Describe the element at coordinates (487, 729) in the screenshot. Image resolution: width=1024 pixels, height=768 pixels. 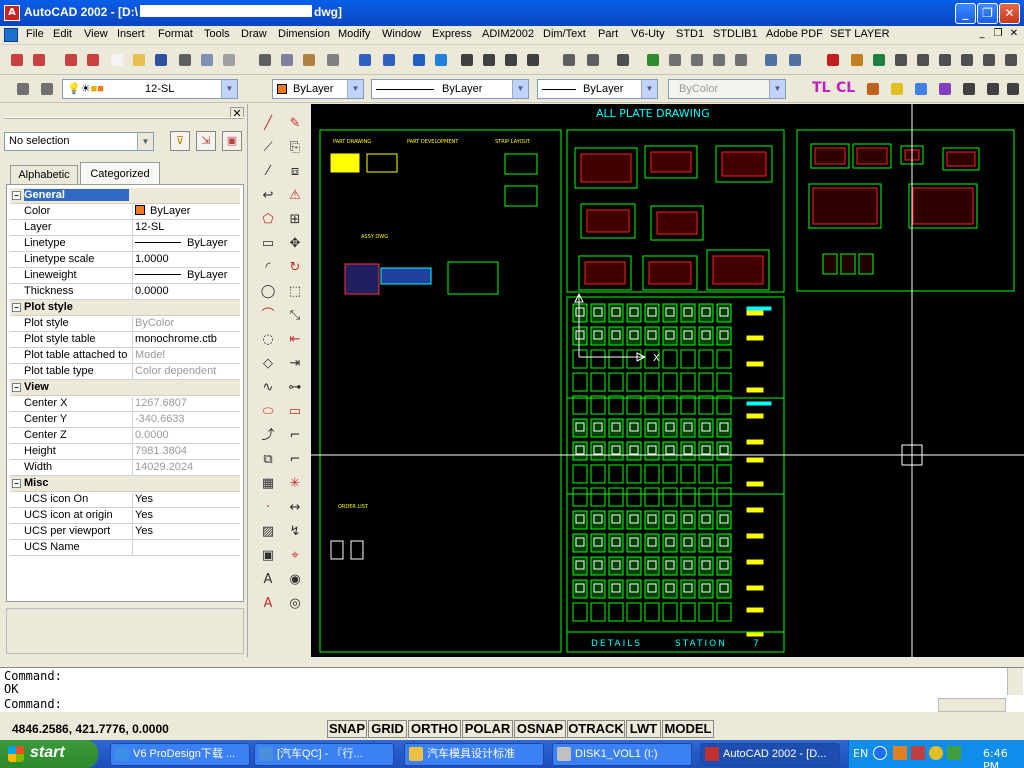
I see `status-polar-button: POLAR` at that location.